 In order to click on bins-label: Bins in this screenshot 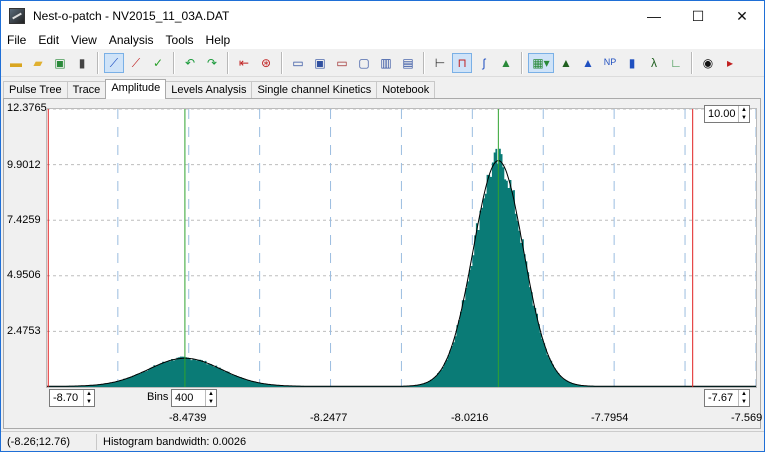, I will do `click(158, 397)`.